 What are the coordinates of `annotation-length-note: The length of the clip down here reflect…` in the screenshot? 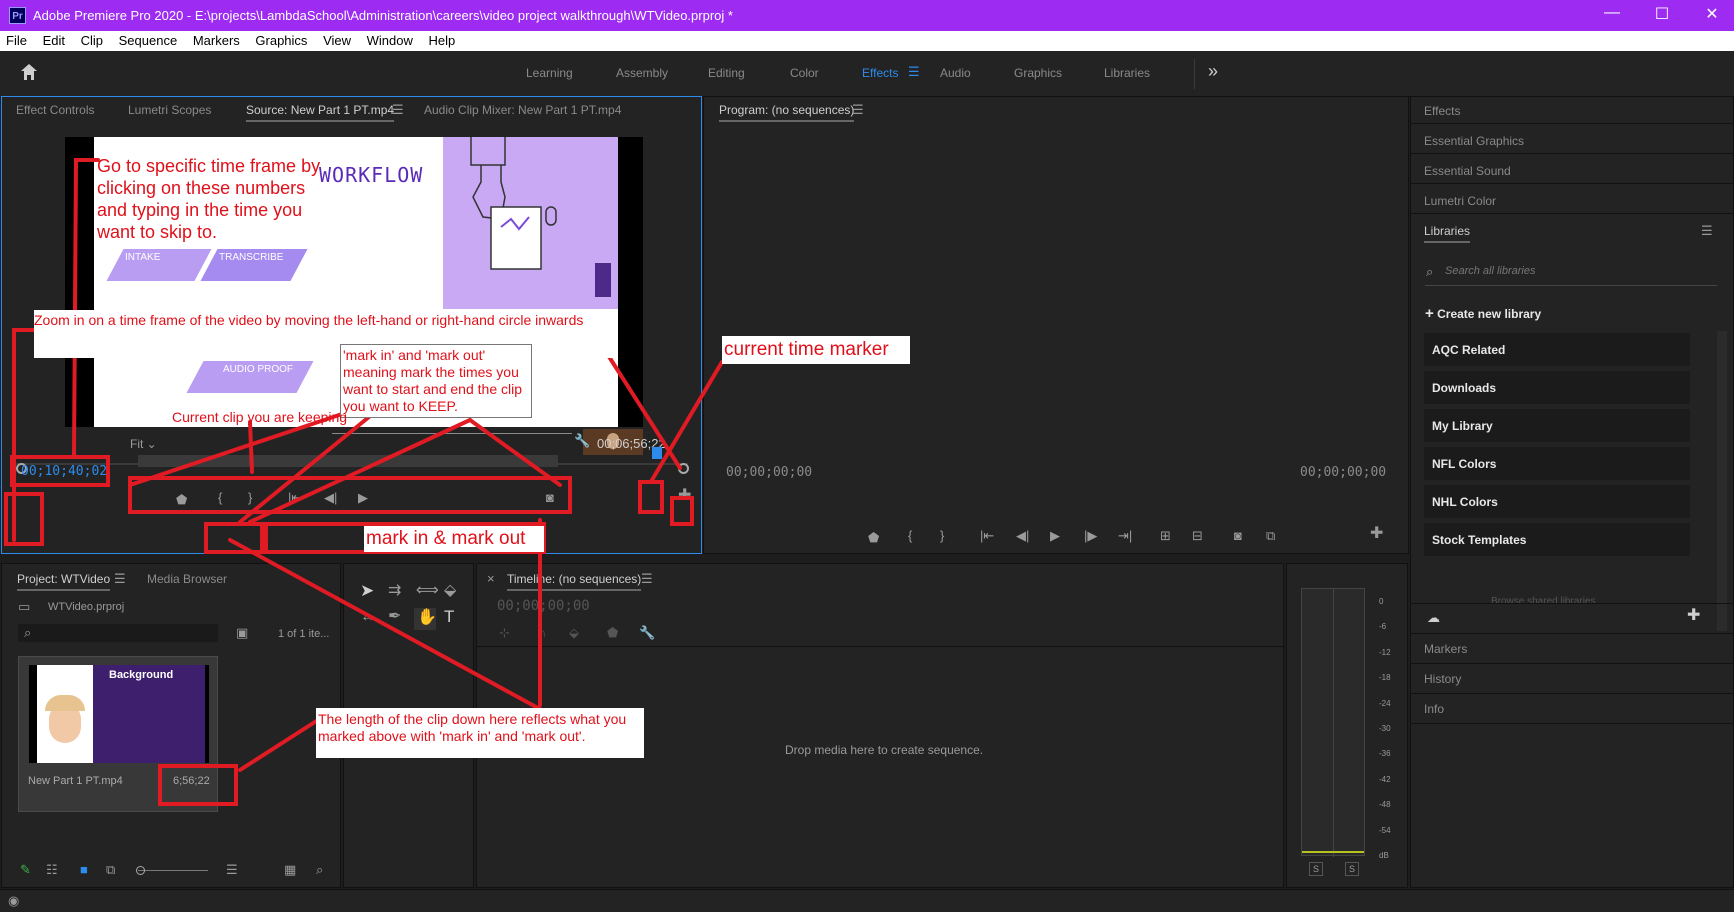 It's located at (480, 733).